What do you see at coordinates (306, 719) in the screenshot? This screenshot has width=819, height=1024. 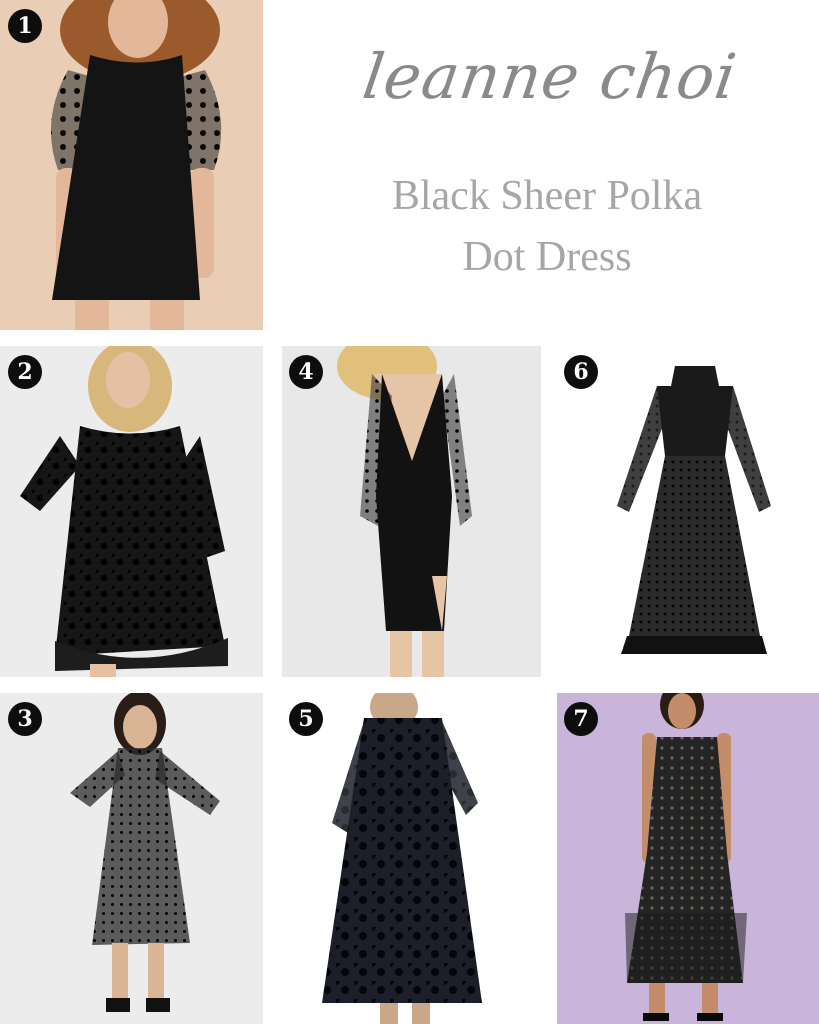 I see `product-number-badge-5: 5` at bounding box center [306, 719].